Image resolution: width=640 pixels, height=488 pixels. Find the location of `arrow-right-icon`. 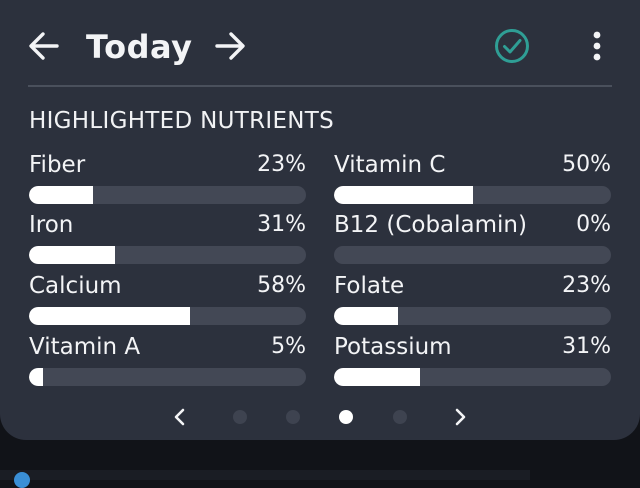

arrow-right-icon is located at coordinates (230, 46).